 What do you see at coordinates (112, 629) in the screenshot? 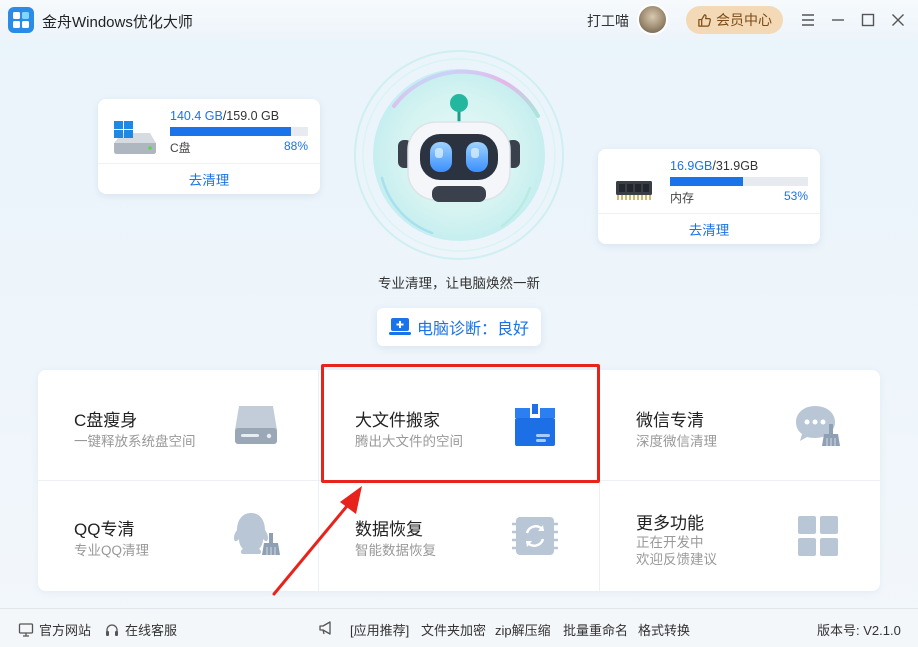
I see `headset-icon` at bounding box center [112, 629].